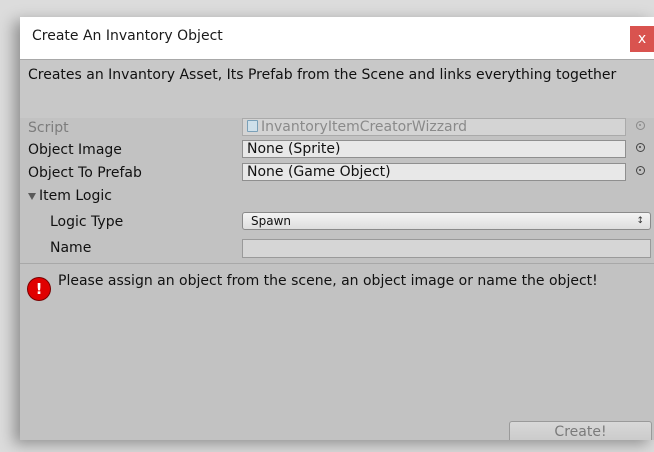  I want to click on object-to-prefab-field: None (Game Object), so click(434, 172).